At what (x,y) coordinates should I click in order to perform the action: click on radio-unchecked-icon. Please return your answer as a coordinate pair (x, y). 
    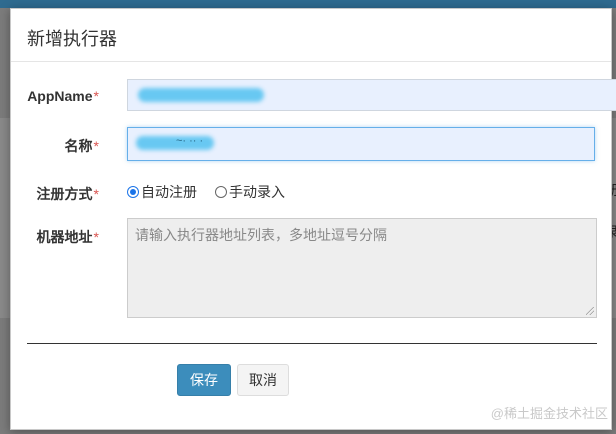
    Looking at the image, I should click on (221, 192).